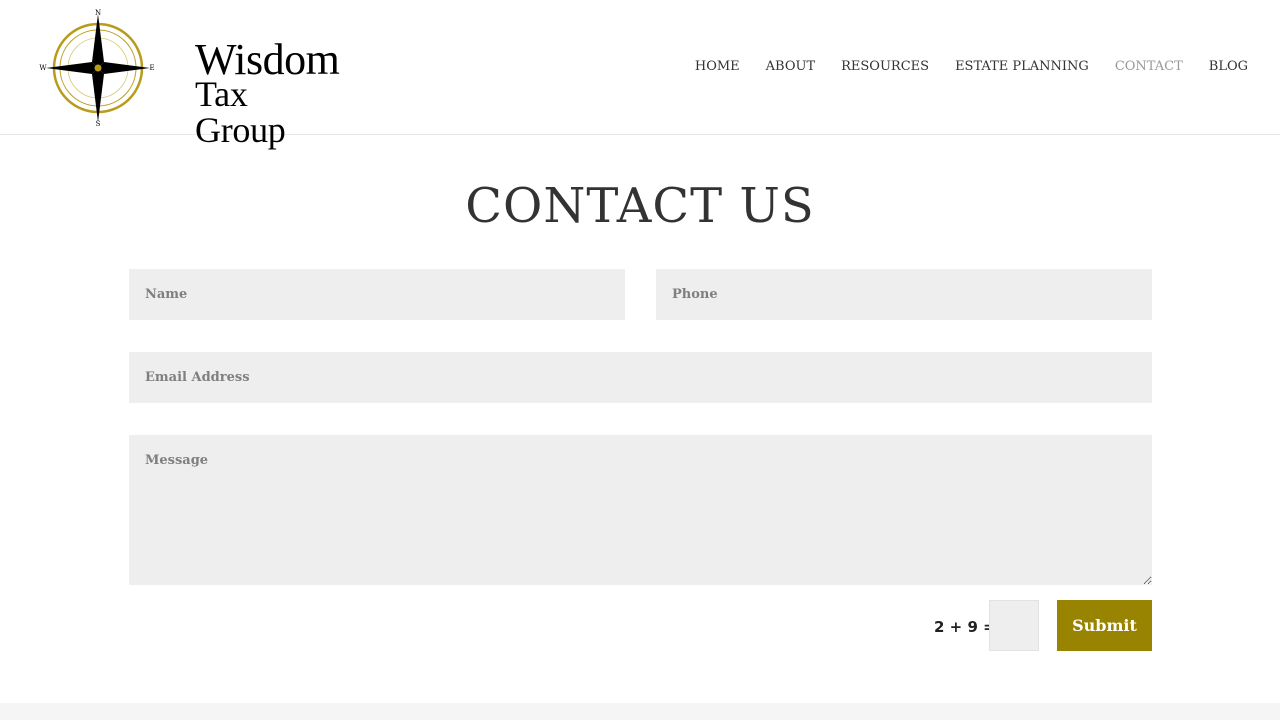  Describe the element at coordinates (1014, 625) in the screenshot. I see `captcha-input` at that location.